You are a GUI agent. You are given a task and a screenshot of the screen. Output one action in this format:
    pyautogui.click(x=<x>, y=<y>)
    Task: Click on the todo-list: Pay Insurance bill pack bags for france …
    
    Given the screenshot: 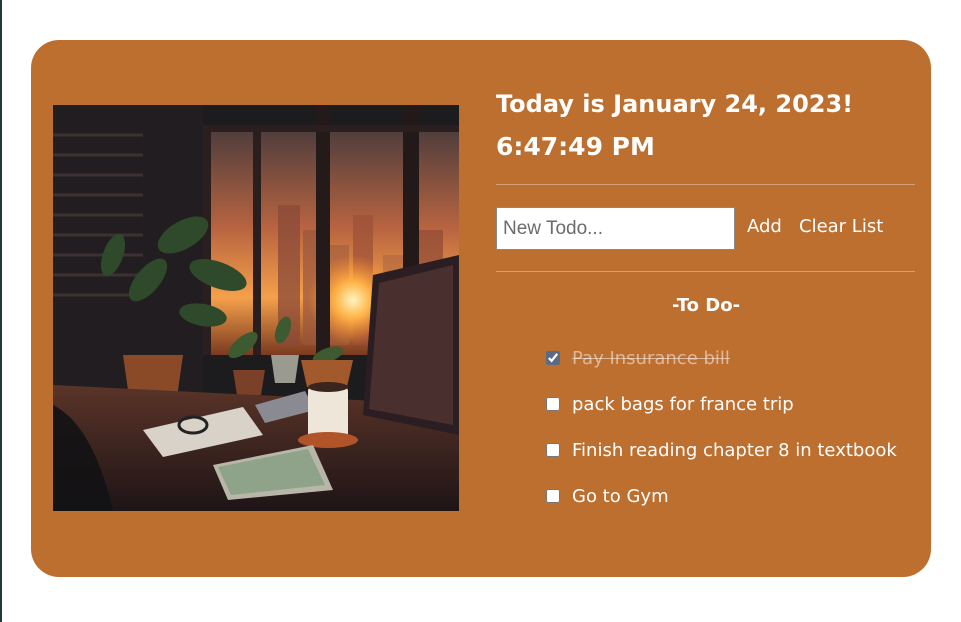 What is the action you would take?
    pyautogui.click(x=721, y=427)
    